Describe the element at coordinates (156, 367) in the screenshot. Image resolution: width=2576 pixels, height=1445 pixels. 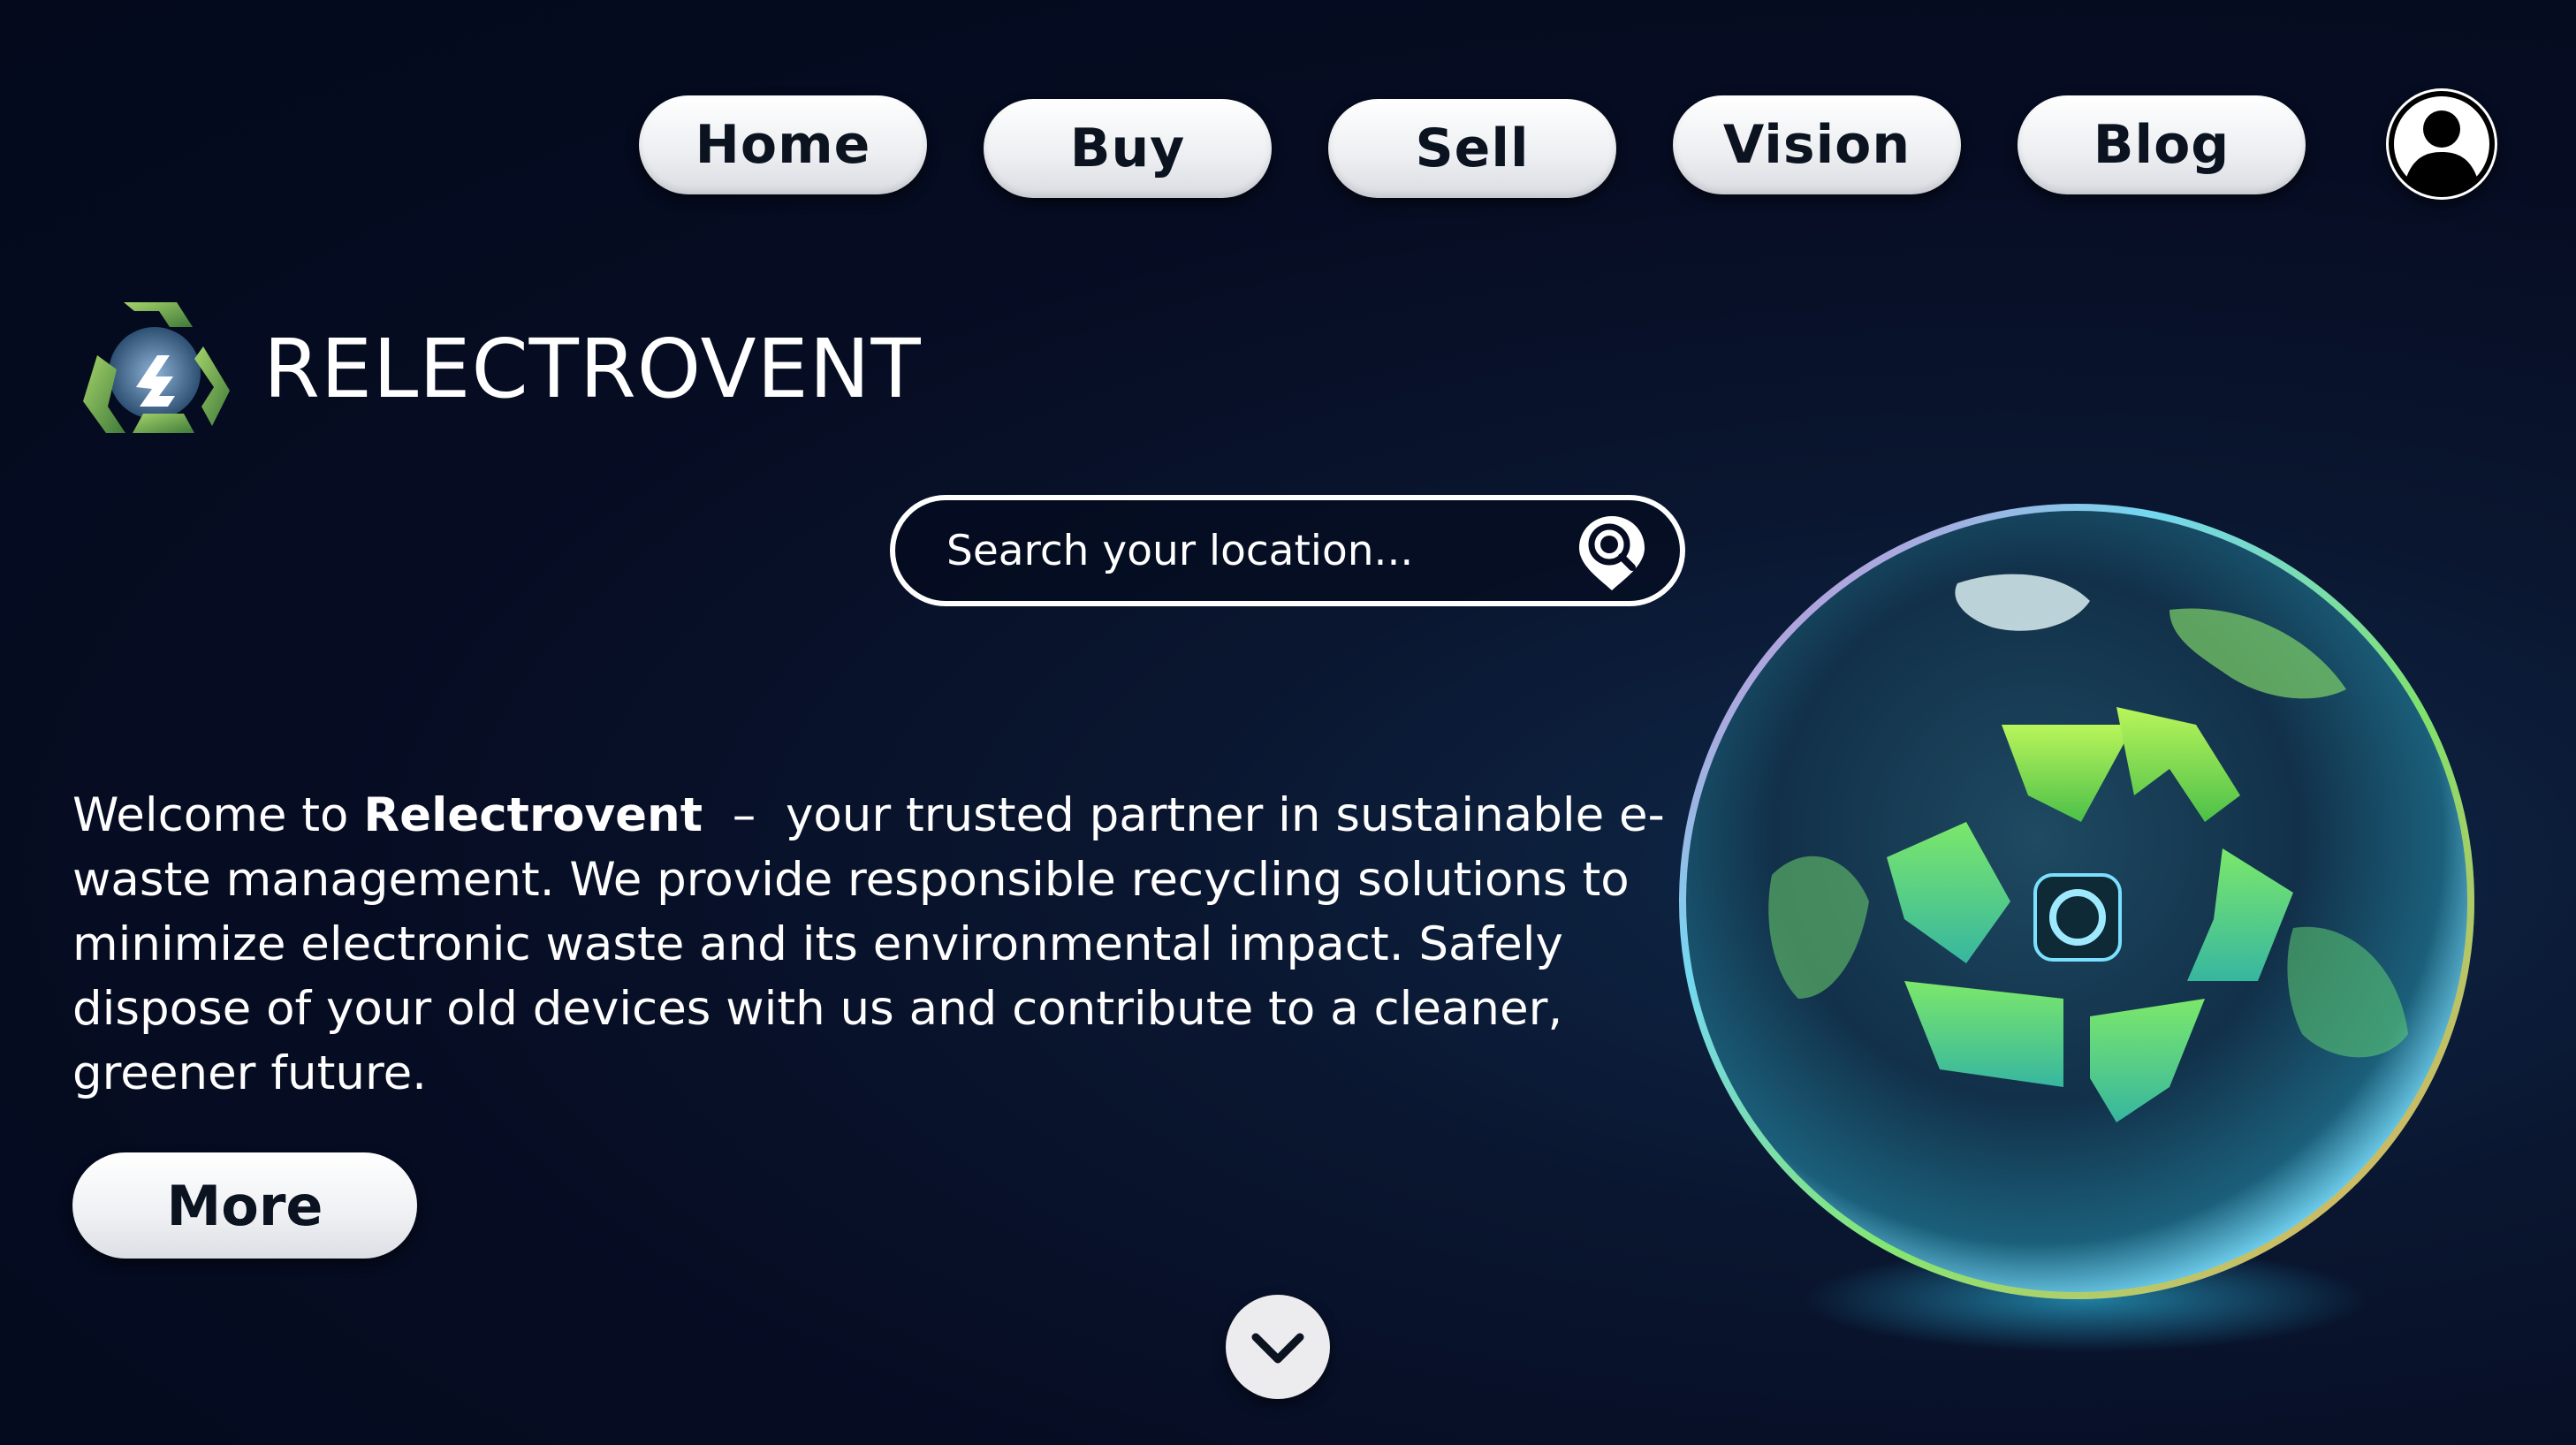
I see `recycle-logo-icon` at that location.